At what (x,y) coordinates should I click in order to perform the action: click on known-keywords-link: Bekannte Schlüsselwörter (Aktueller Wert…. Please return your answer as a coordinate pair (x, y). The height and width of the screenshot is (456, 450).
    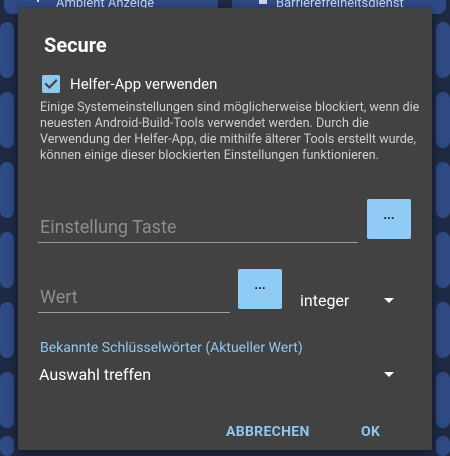
    Looking at the image, I should click on (171, 348).